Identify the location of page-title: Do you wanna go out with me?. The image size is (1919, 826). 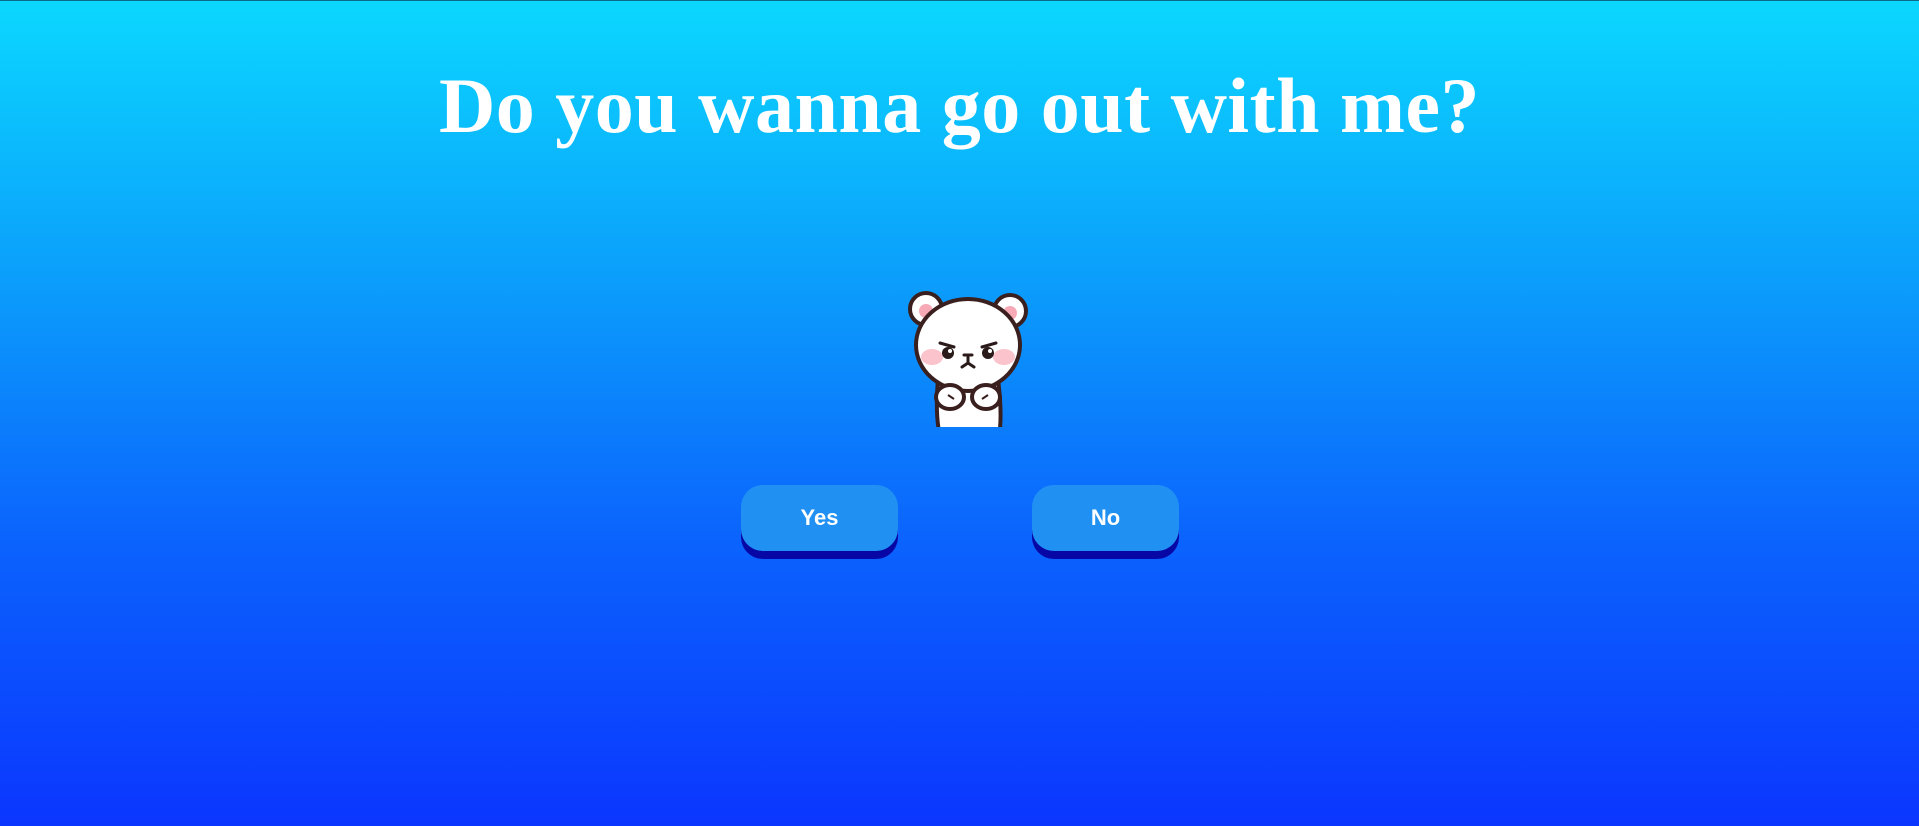
(959, 105).